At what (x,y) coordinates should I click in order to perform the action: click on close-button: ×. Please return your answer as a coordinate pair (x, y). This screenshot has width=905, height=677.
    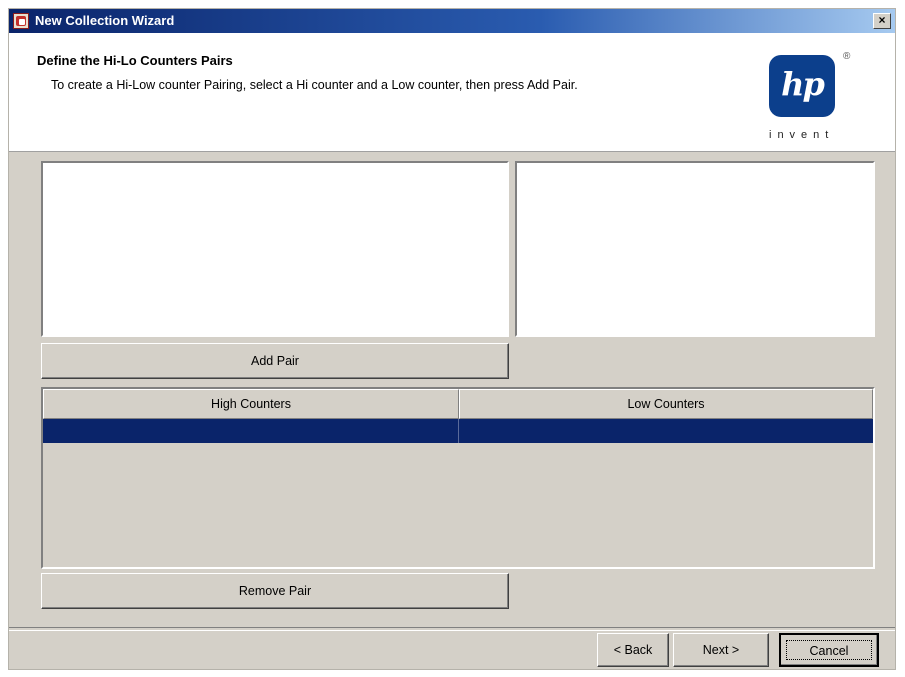
    Looking at the image, I should click on (882, 21).